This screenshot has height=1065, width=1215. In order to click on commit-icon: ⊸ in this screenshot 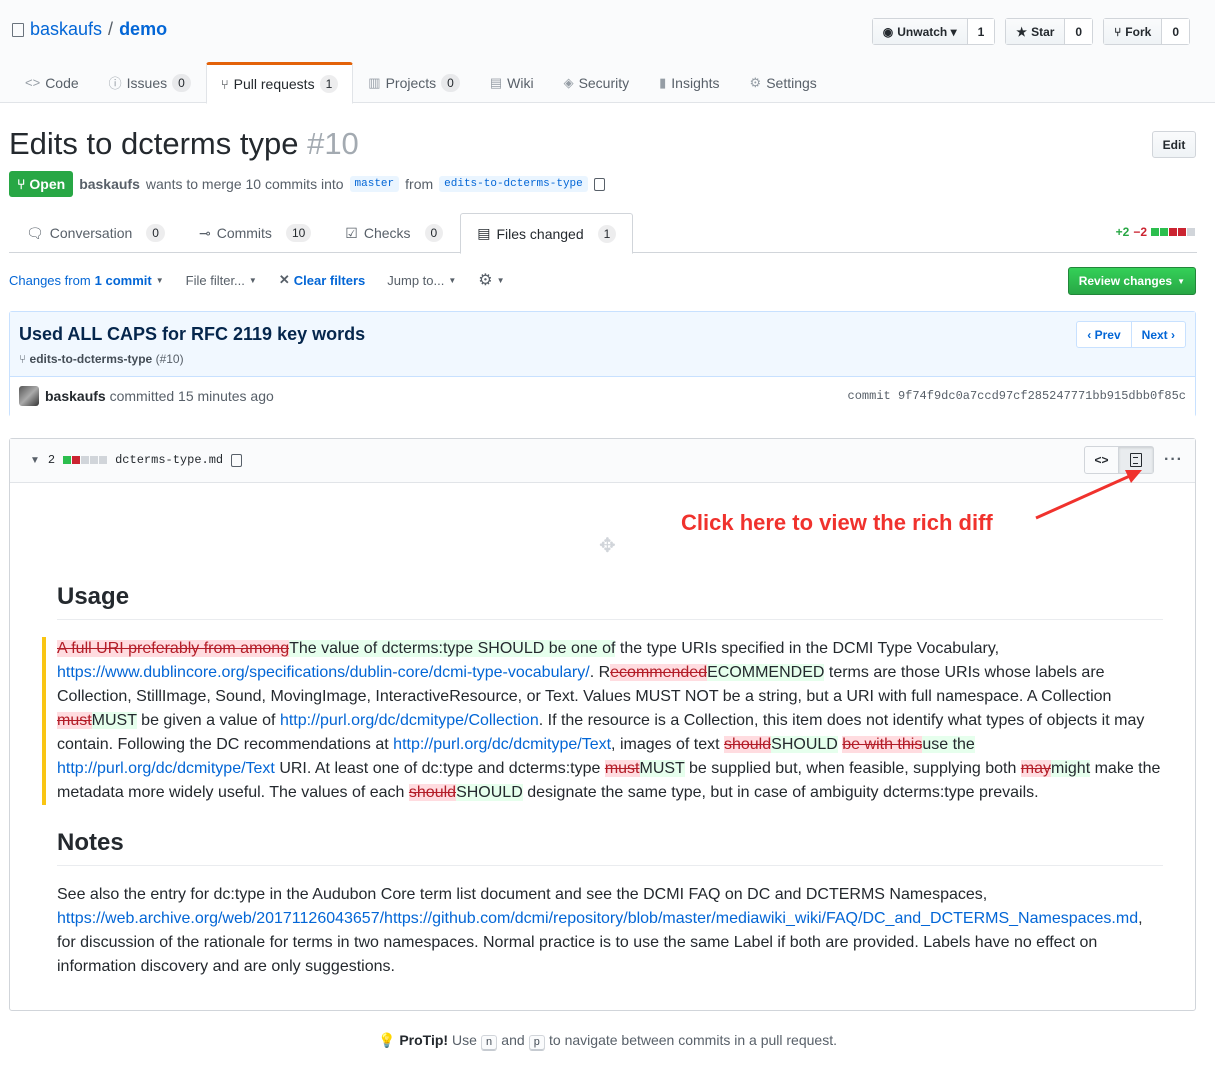, I will do `click(204, 232)`.